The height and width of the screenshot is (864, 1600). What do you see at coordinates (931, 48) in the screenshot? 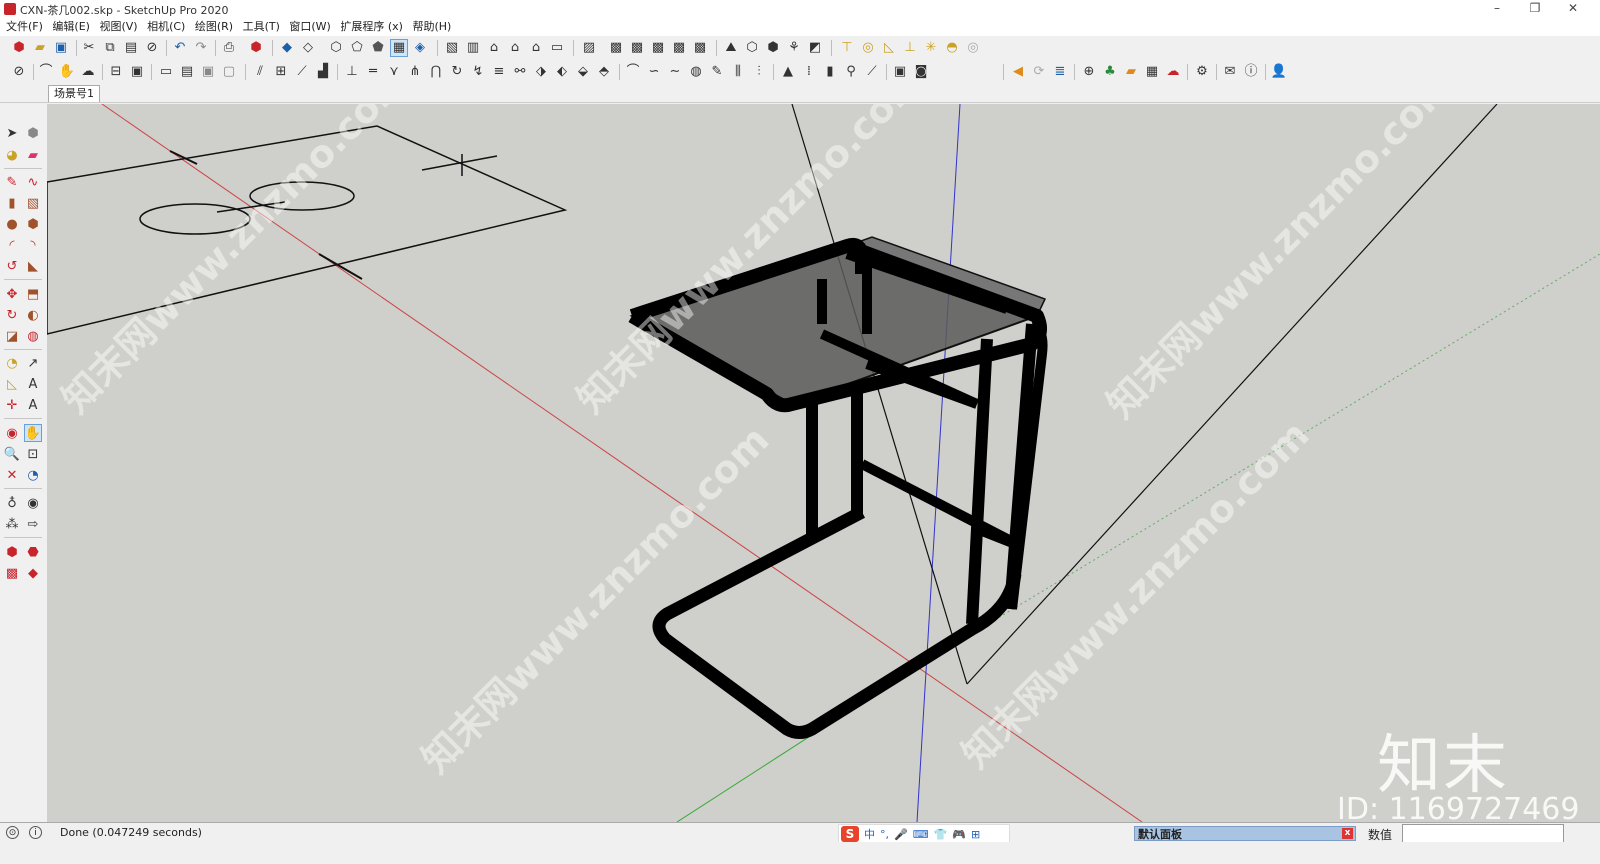
I see `sun-icon: ✳` at bounding box center [931, 48].